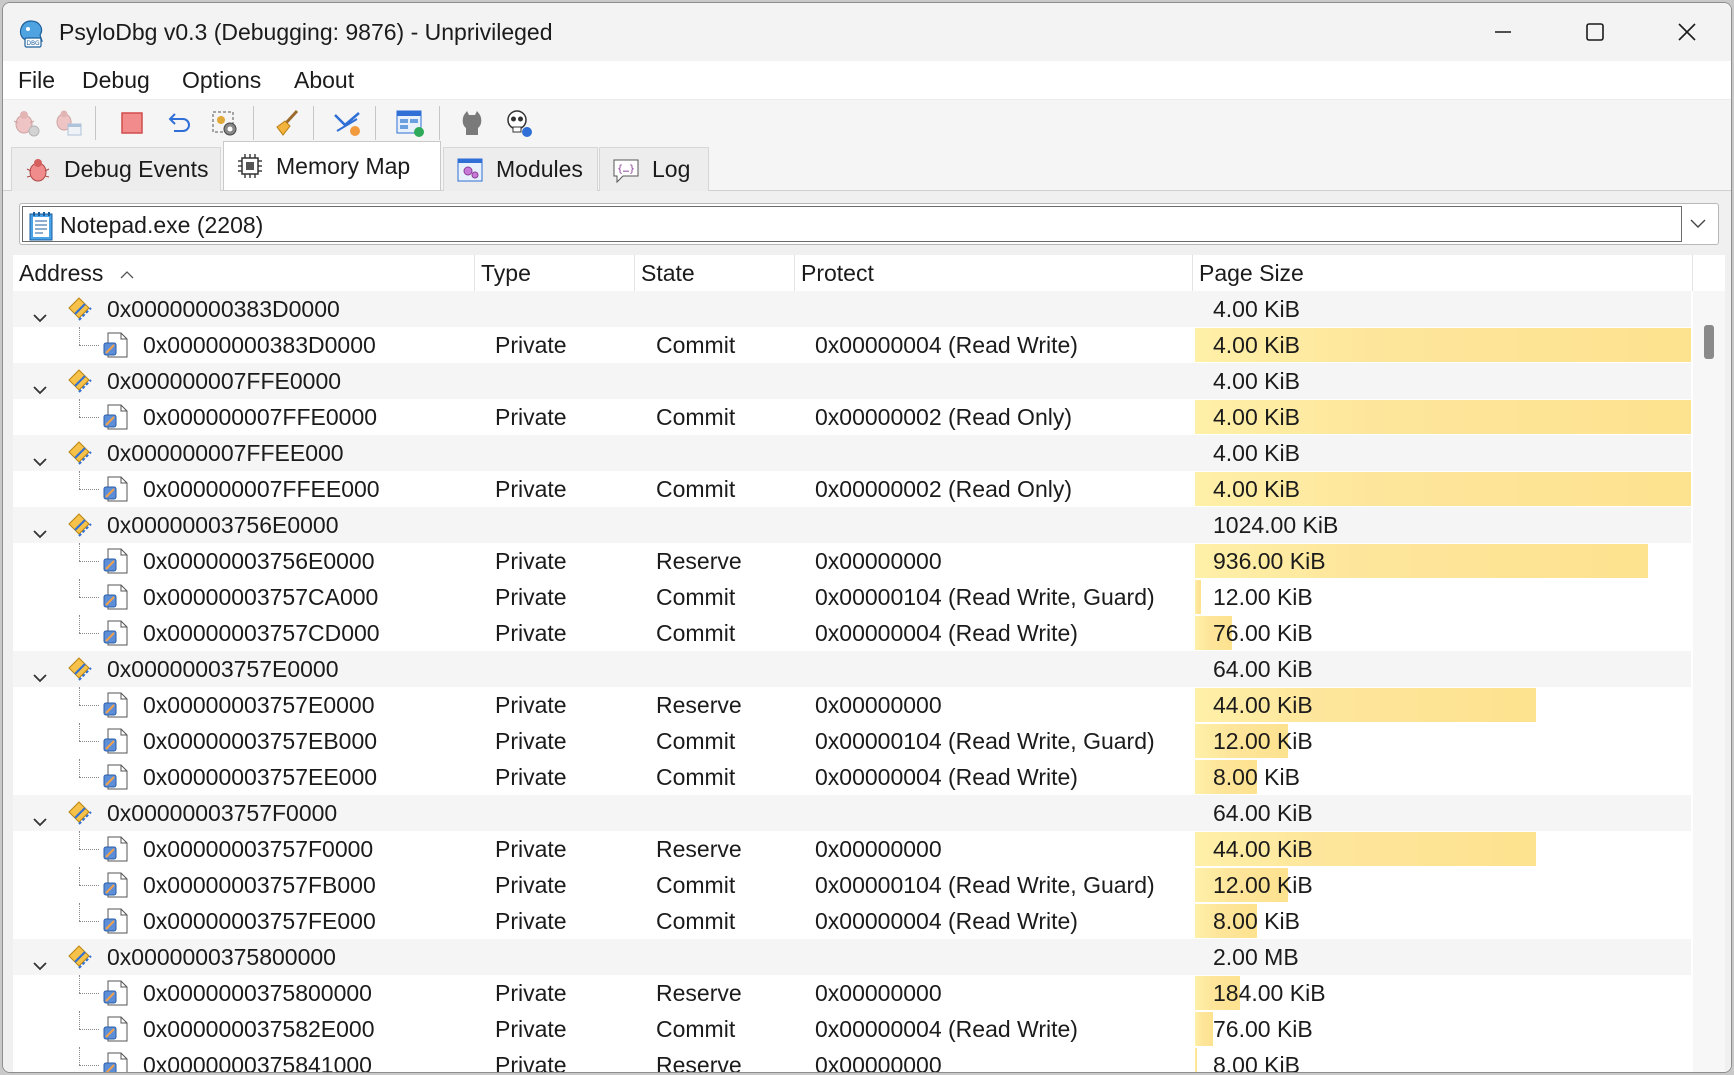  I want to click on page-size-cell: 76.00 KiB, so click(1263, 1029).